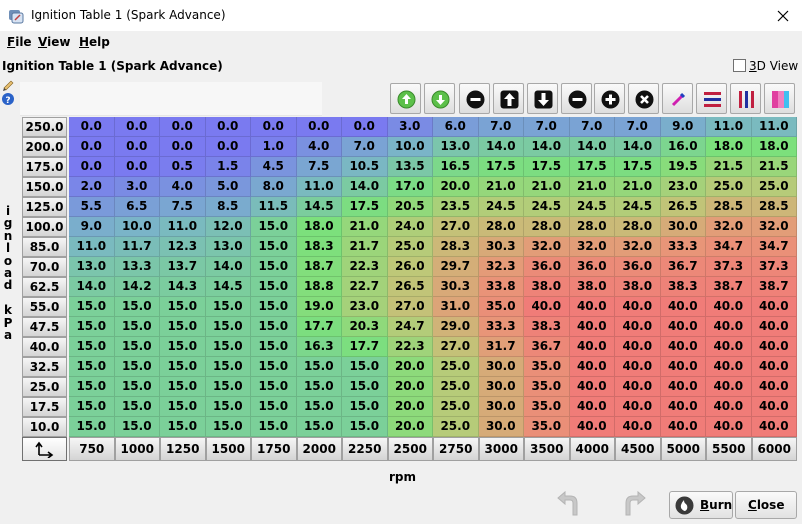 The width and height of the screenshot is (802, 524). I want to click on table-cell: 9.0, so click(683, 127).